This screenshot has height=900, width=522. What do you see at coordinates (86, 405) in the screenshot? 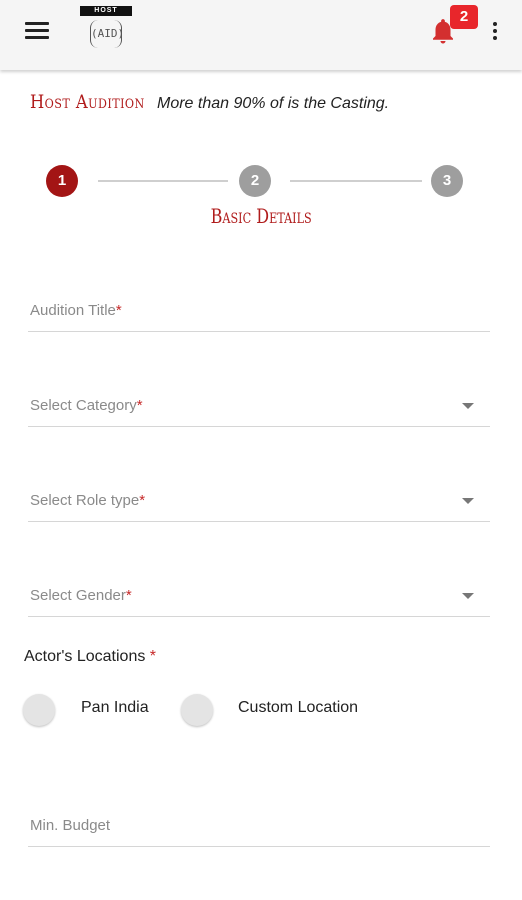
I see `category-placeholder: Select Category*` at bounding box center [86, 405].